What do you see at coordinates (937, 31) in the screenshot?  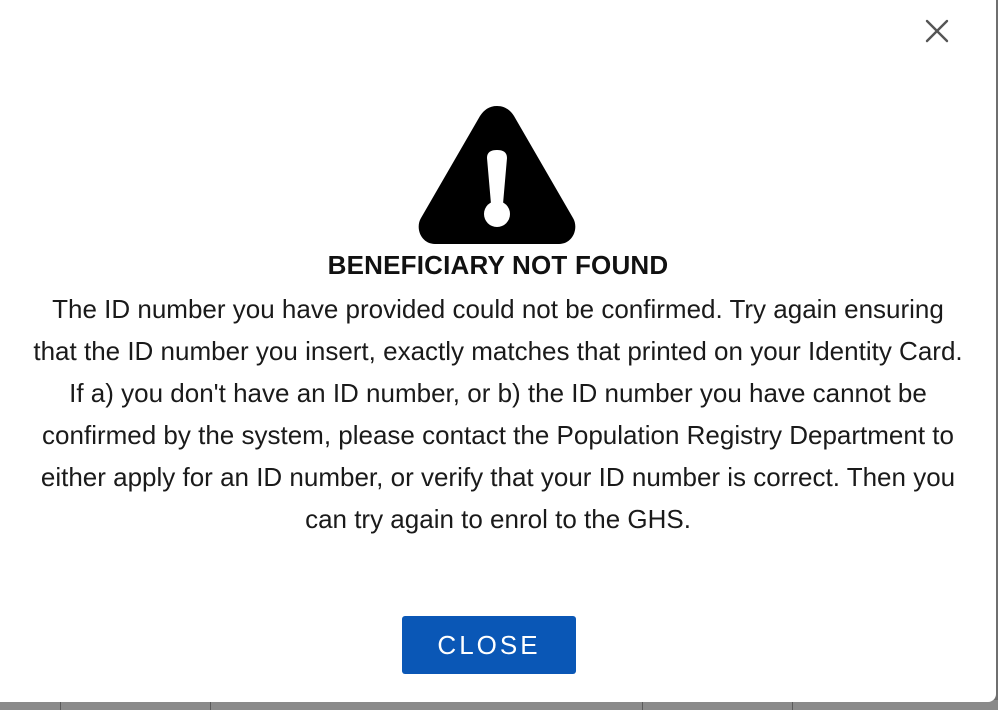 I see `close-icon` at bounding box center [937, 31].